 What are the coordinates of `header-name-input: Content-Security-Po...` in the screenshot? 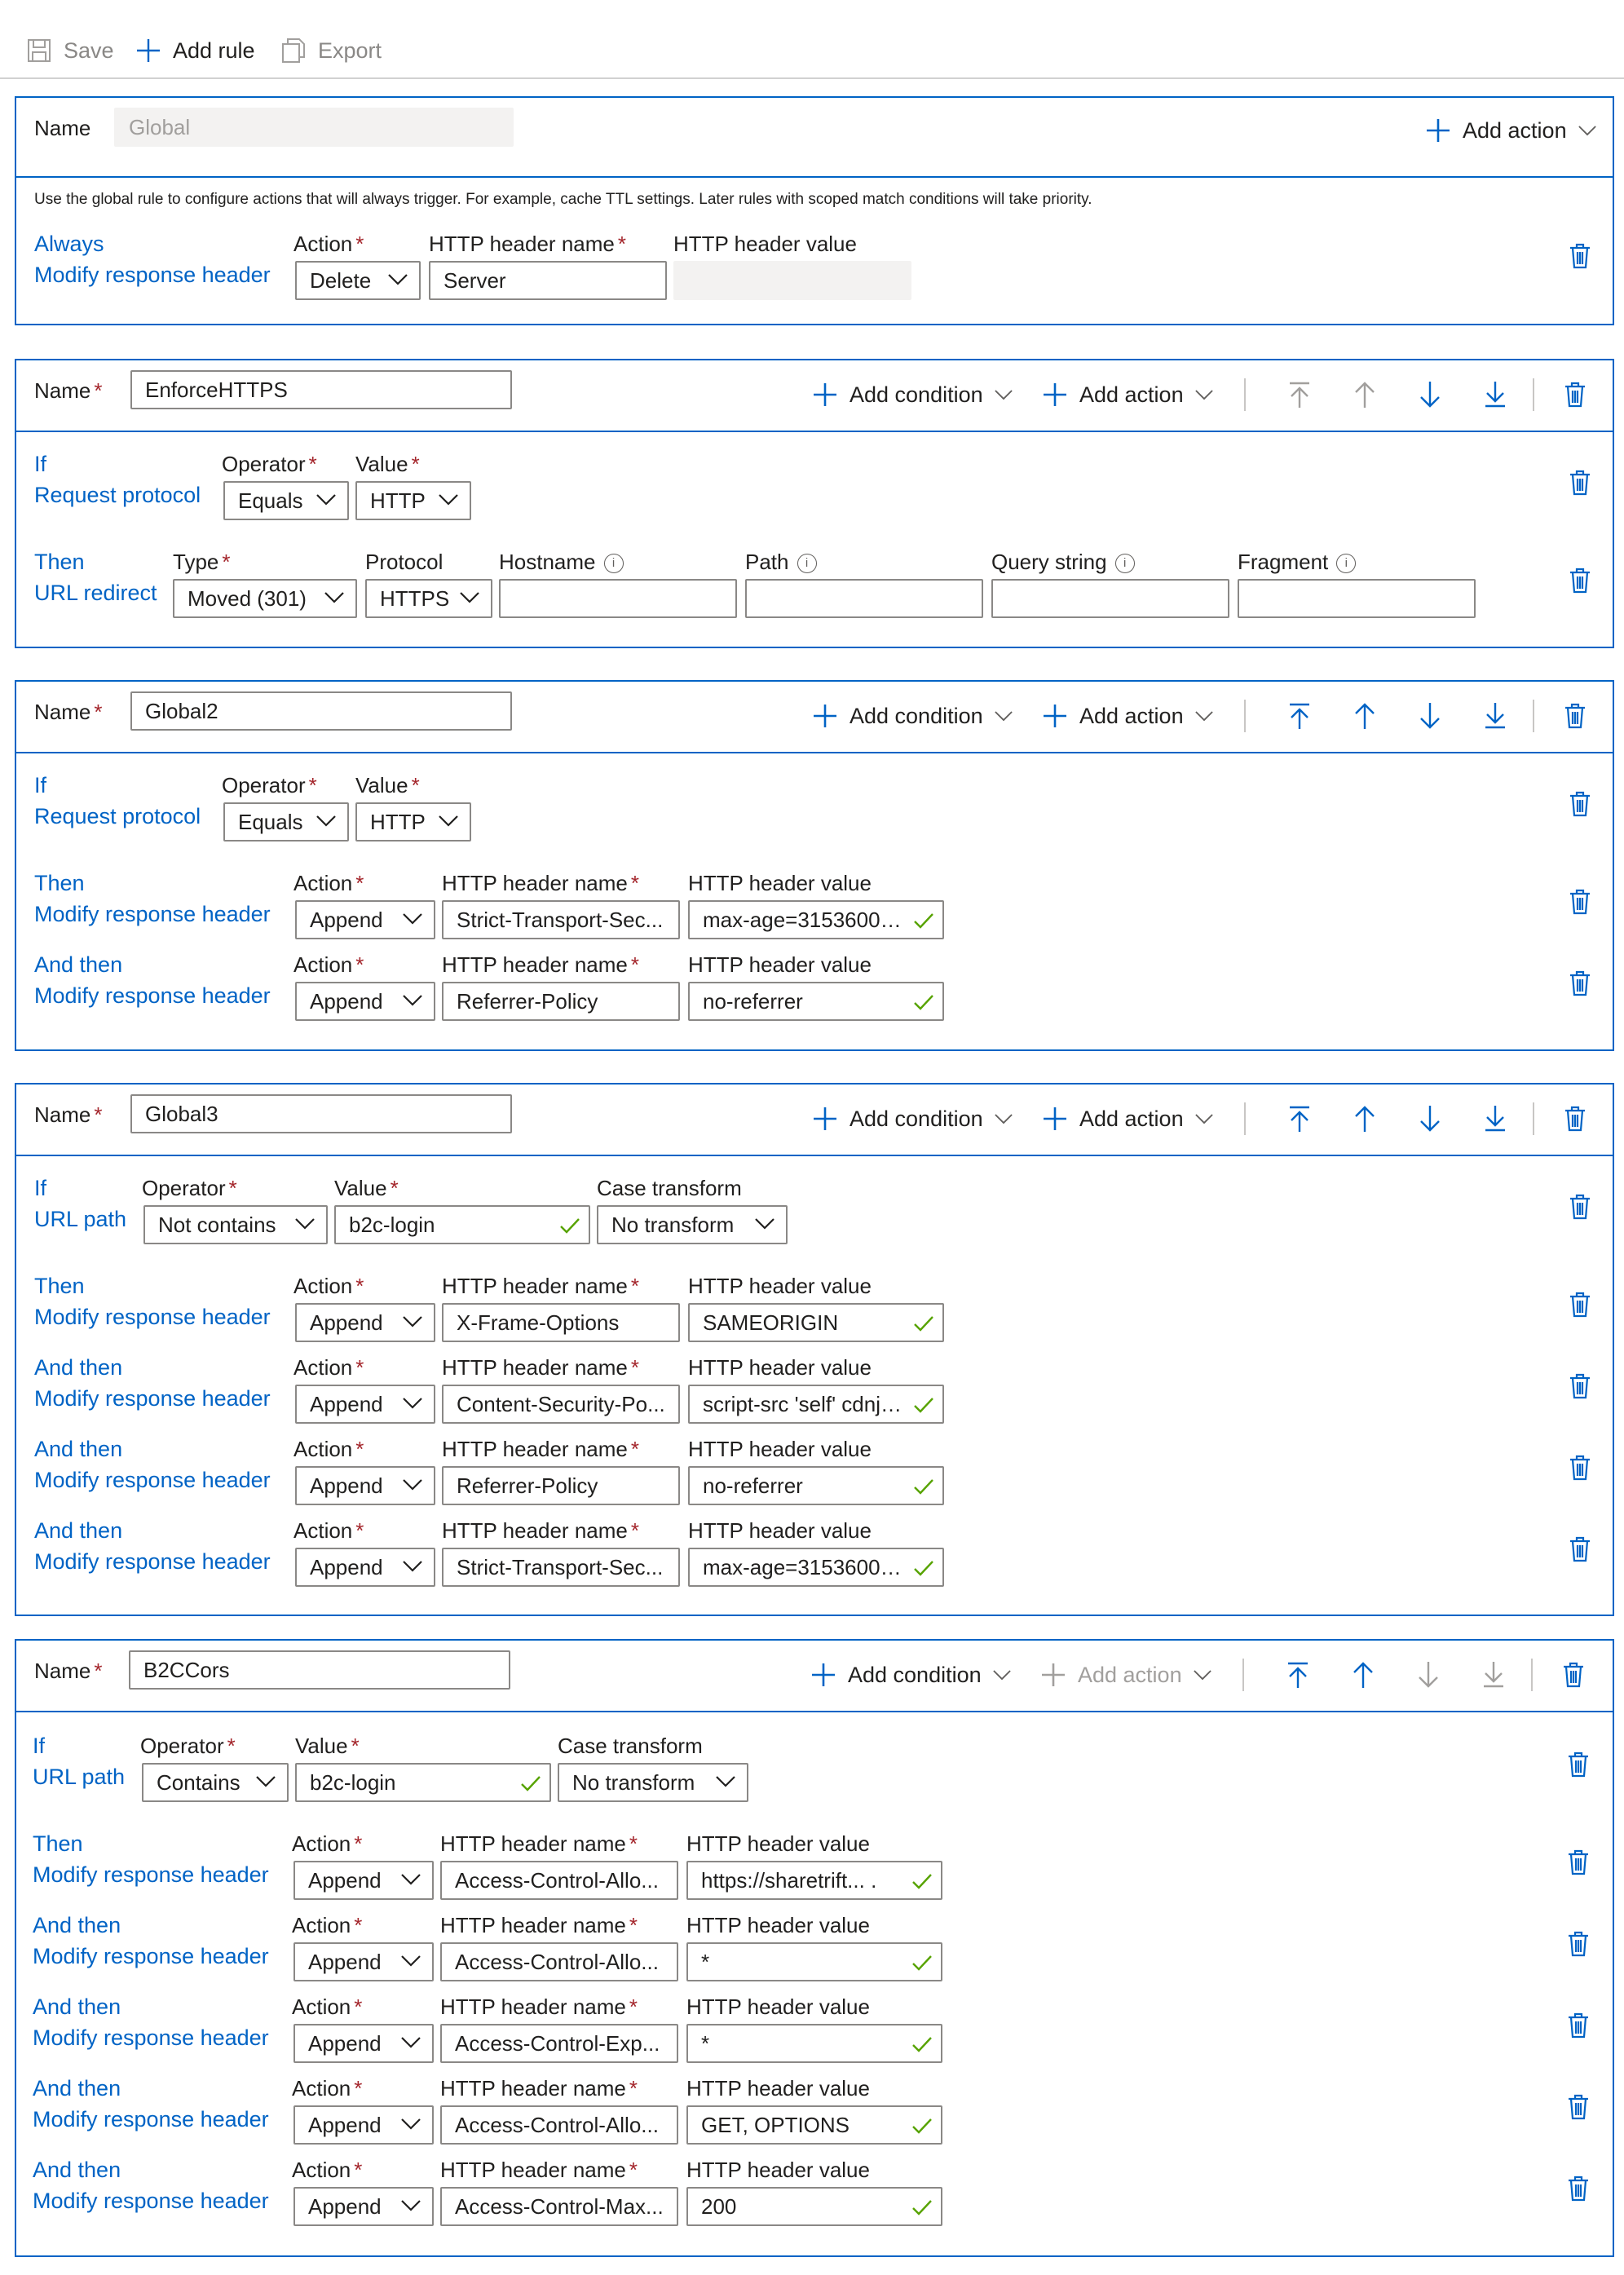 It's located at (561, 1404).